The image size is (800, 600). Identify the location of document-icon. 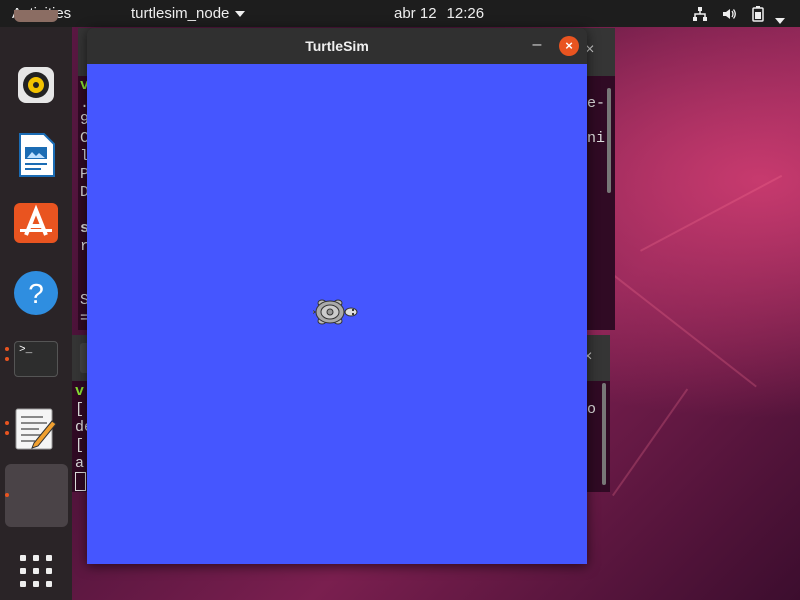
(37, 155).